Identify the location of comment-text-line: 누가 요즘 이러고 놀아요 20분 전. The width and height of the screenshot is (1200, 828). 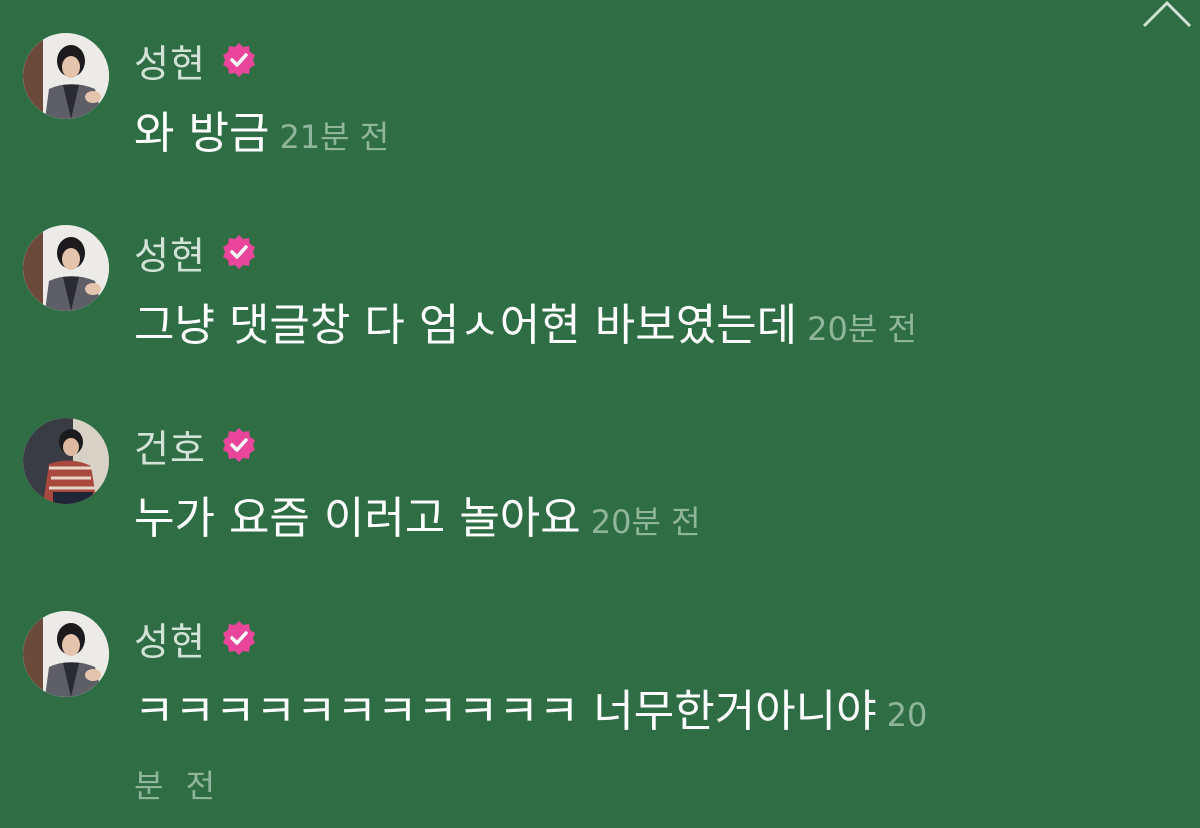
(417, 520).